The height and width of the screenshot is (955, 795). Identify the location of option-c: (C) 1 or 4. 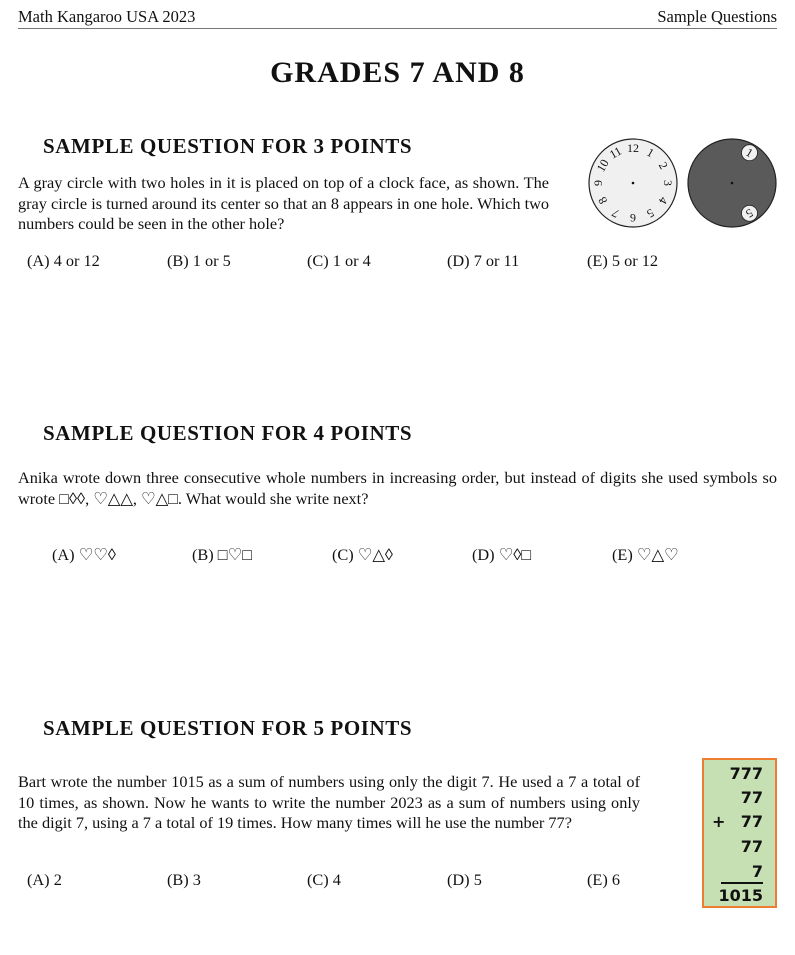
(339, 261).